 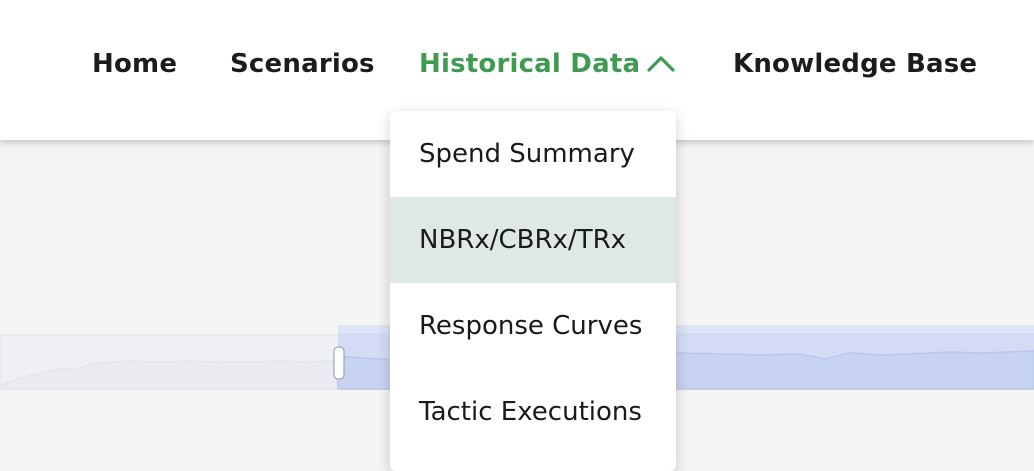 What do you see at coordinates (529, 64) in the screenshot?
I see `nav-historical-data: Historical Data` at bounding box center [529, 64].